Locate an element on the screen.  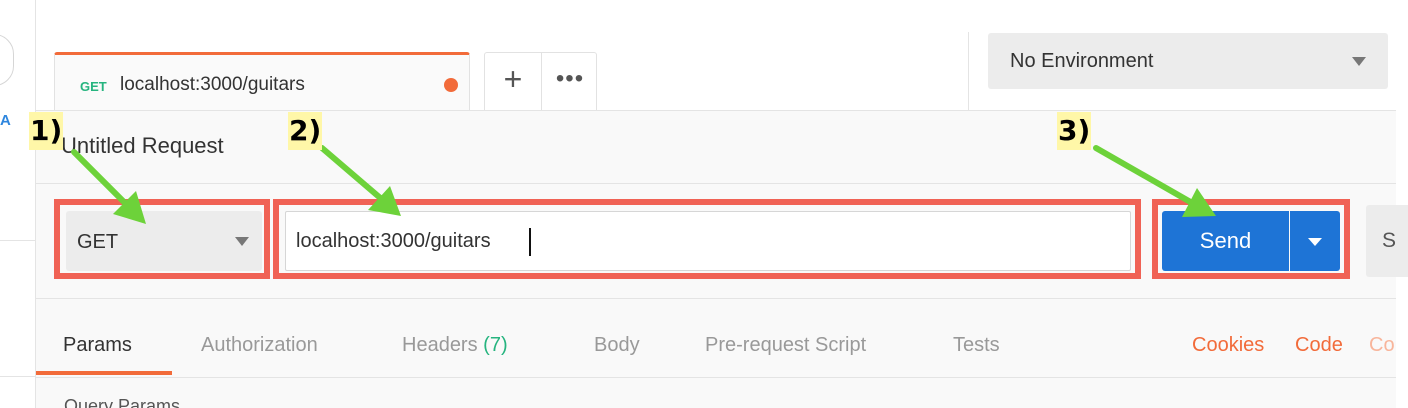
annotation-step-3: 3) is located at coordinates (1074, 131).